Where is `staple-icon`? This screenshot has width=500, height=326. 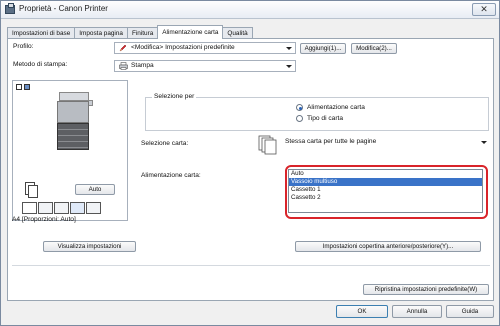
staple-icon is located at coordinates (45, 208).